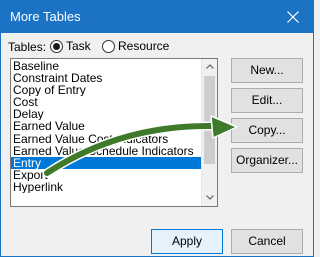 The width and height of the screenshot is (320, 257). I want to click on tables-label: Tables:, so click(27, 47).